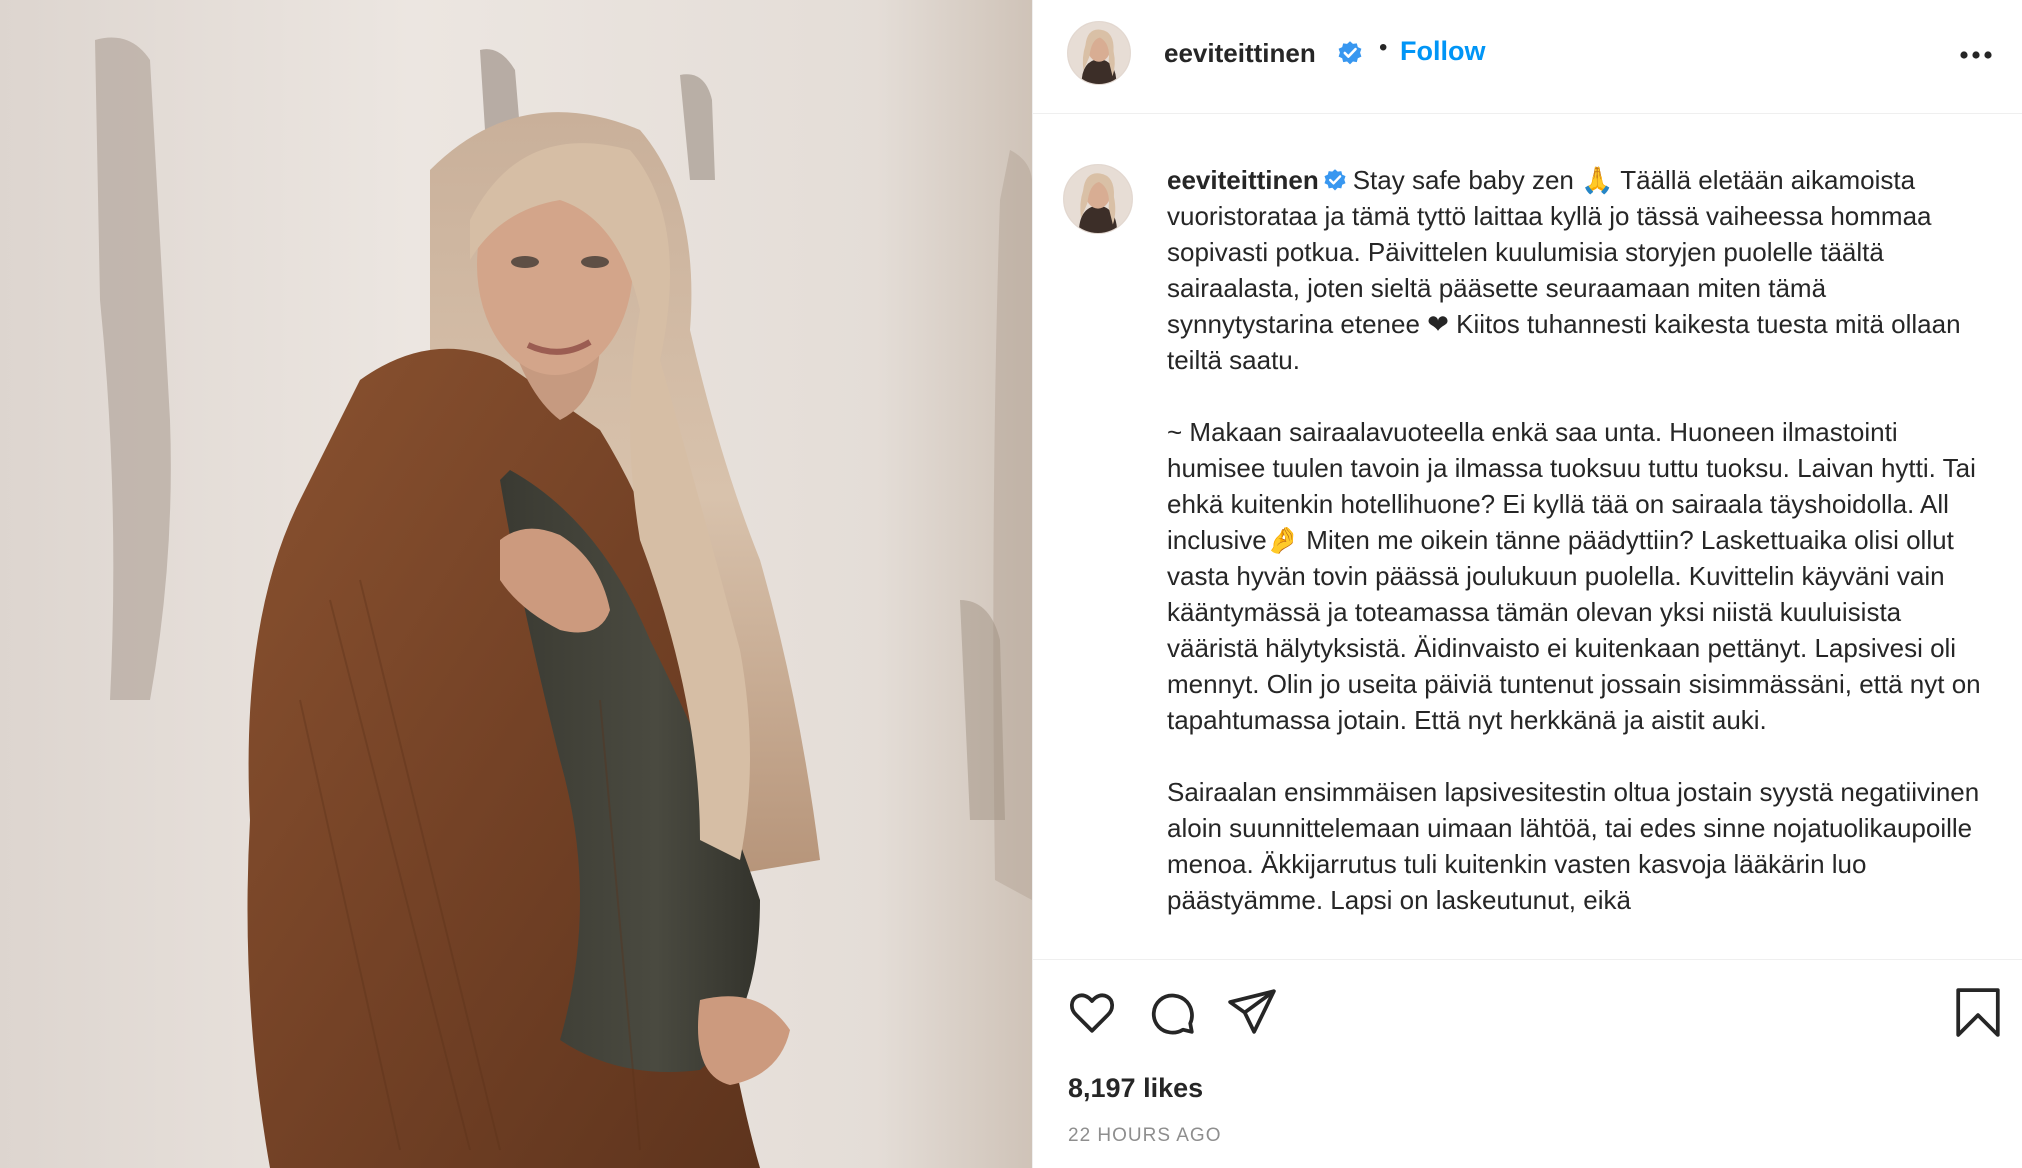 This screenshot has height=1168, width=2022. Describe the element at coordinates (1252, 1012) in the screenshot. I see `paper-plane-icon` at that location.